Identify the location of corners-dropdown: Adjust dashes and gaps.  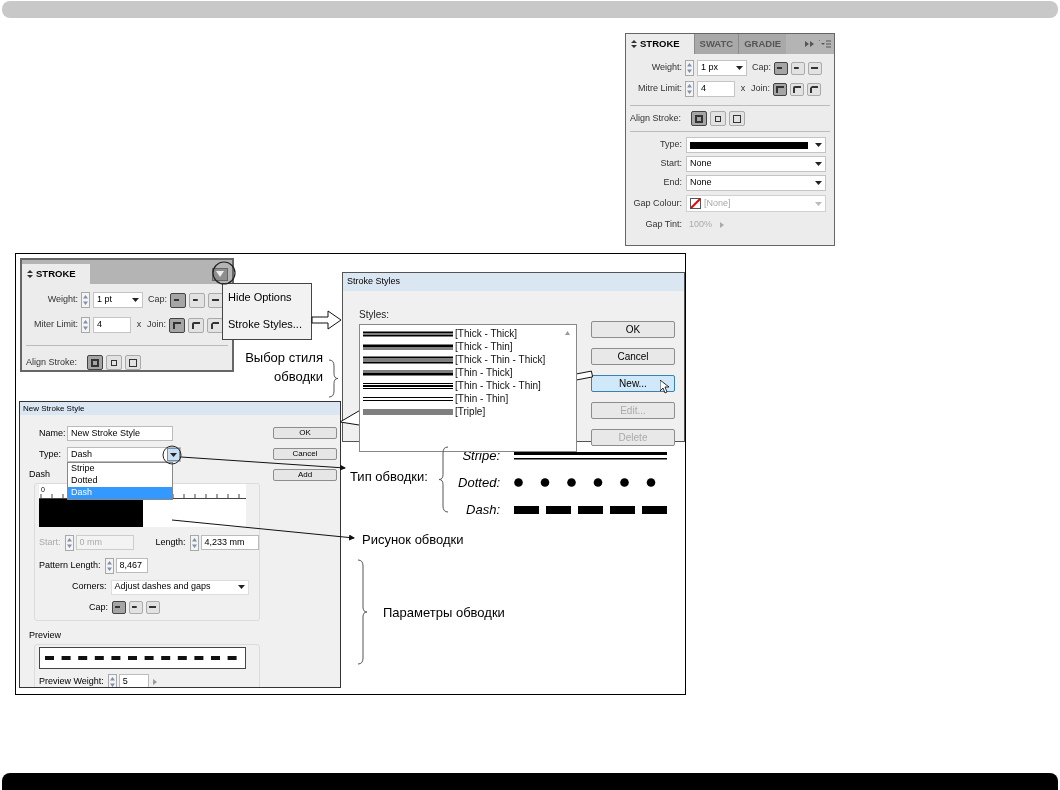
(179, 587).